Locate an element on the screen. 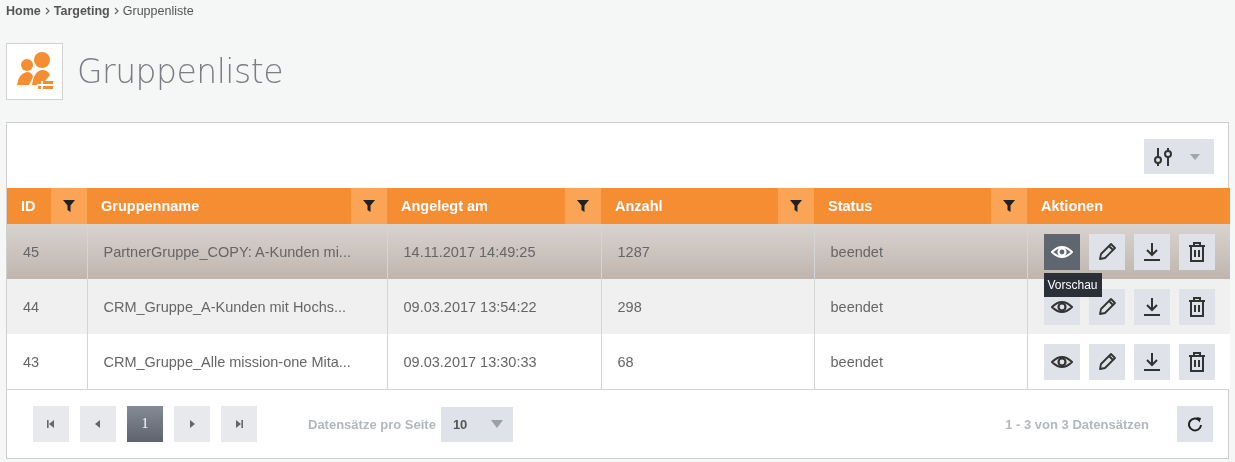 The height and width of the screenshot is (462, 1235). table-cell: 14.11.2017 14:49:25 is located at coordinates (494, 251).